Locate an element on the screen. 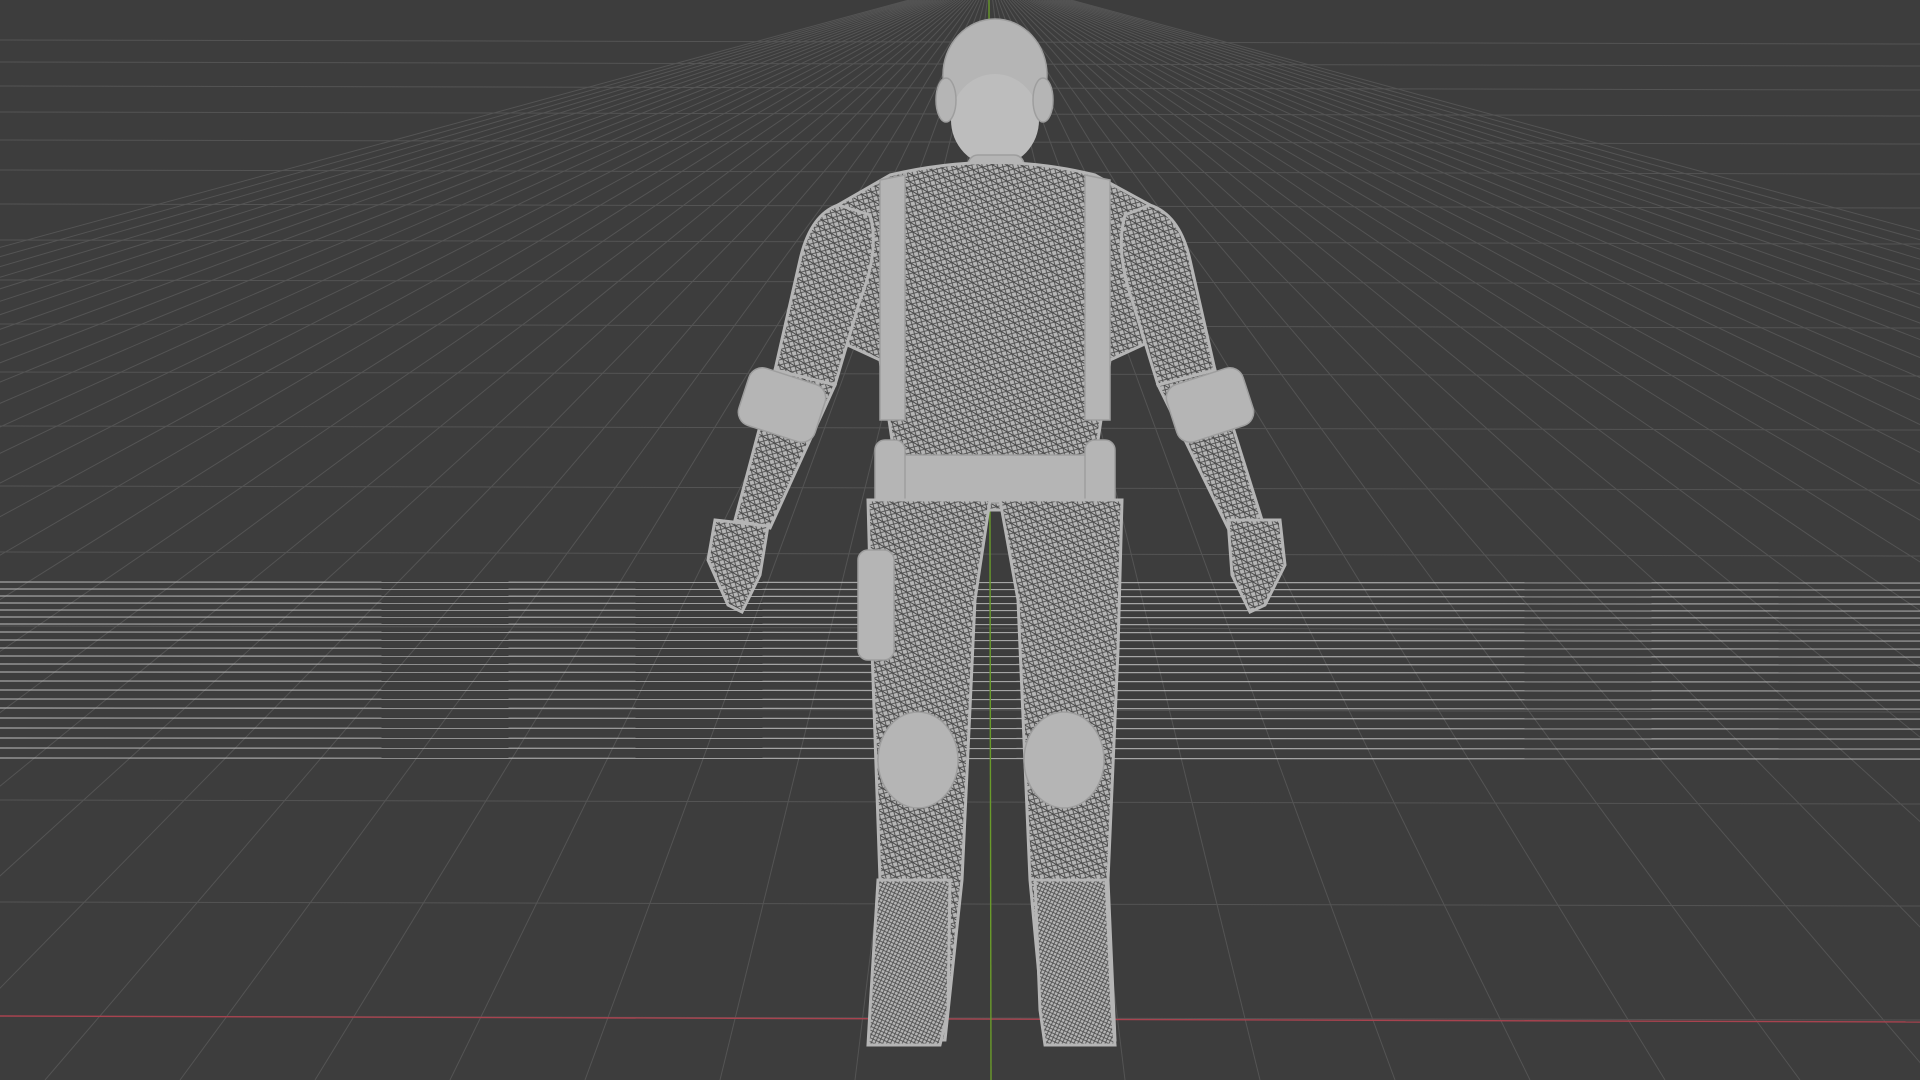  character-ear-left is located at coordinates (946, 100).